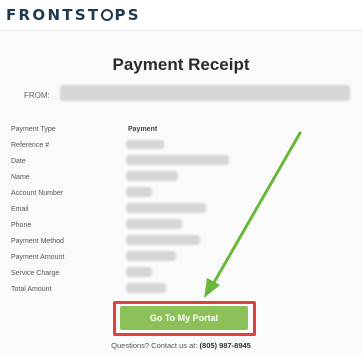  What do you see at coordinates (30, 145) in the screenshot?
I see `row-label: Reference #` at bounding box center [30, 145].